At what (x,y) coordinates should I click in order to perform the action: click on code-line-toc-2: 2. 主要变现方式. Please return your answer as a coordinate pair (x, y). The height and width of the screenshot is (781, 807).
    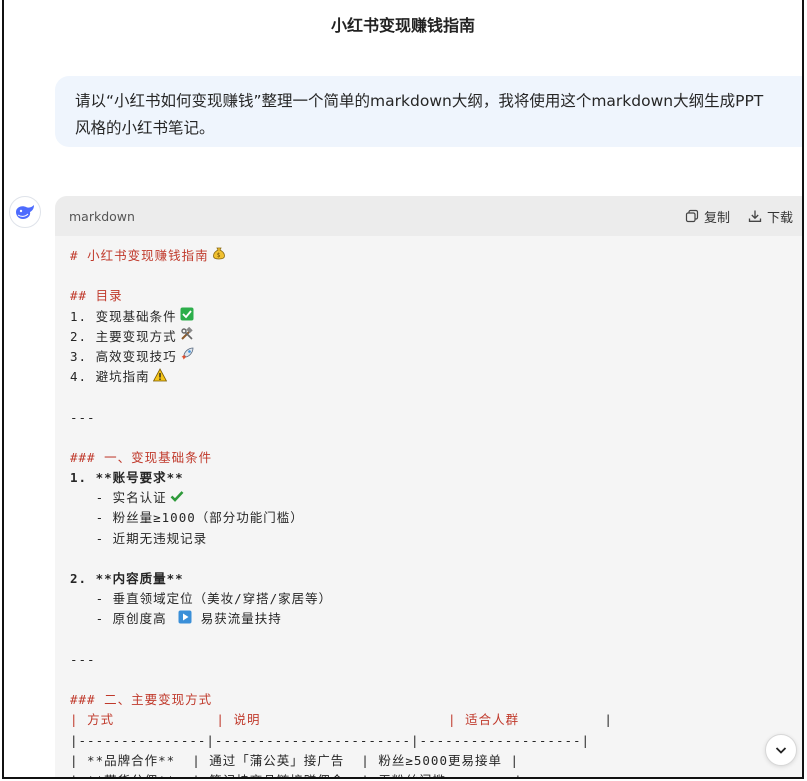
    Looking at the image, I should click on (435, 336).